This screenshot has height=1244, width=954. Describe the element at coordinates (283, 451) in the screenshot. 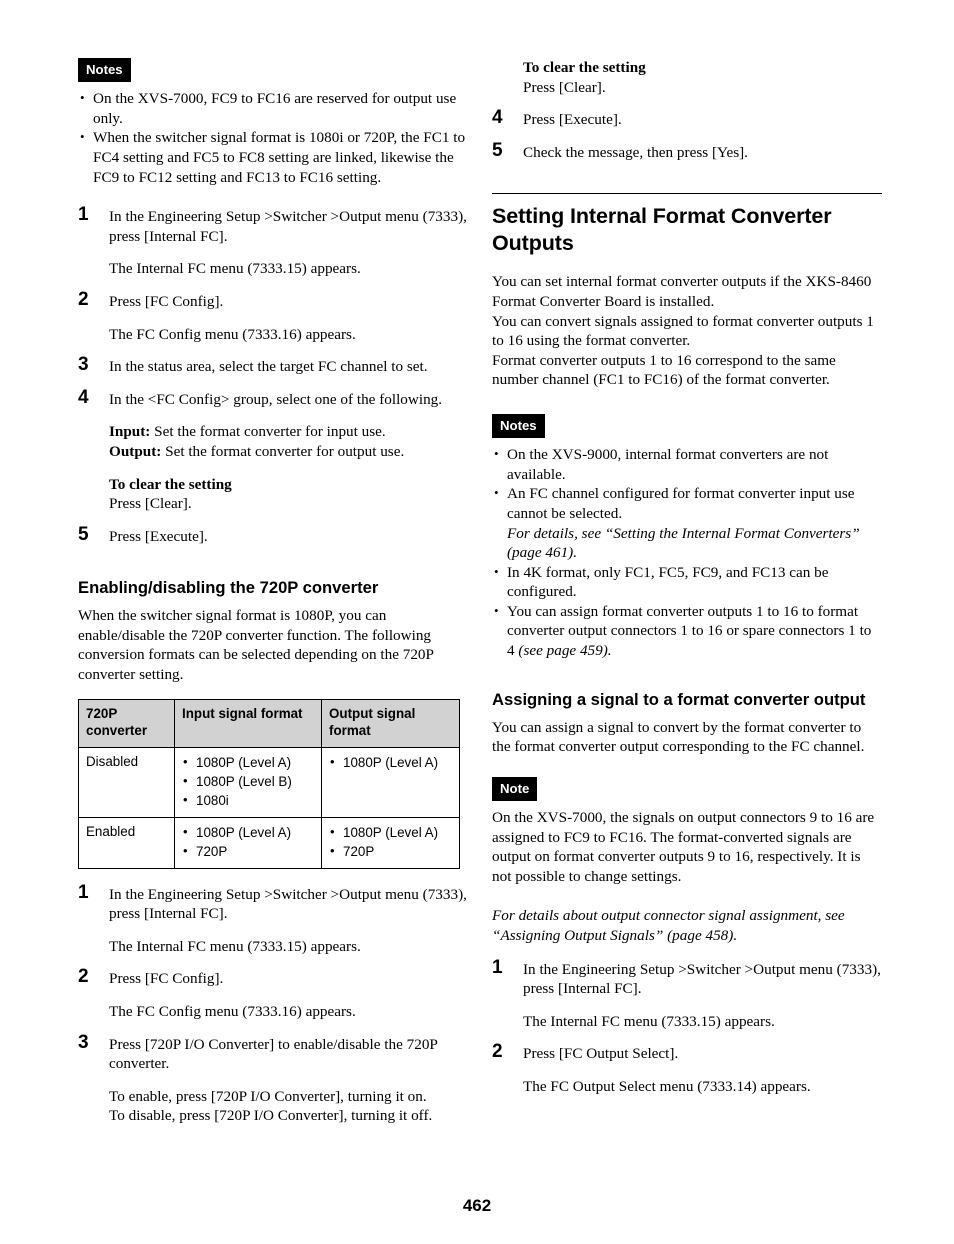

I see `option-text-output: Set the format converter for output use.` at that location.